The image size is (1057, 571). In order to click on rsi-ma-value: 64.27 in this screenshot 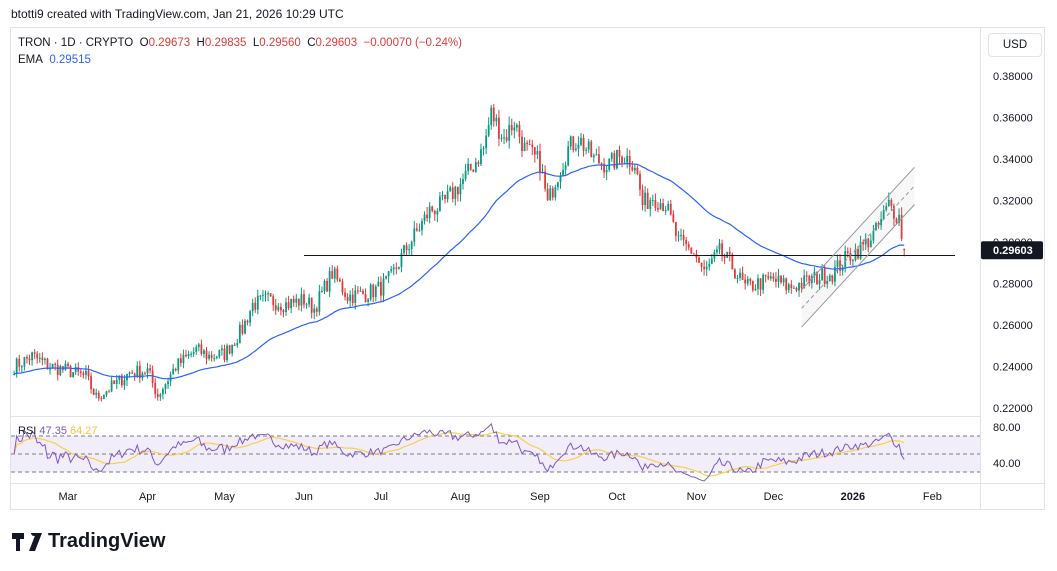, I will do `click(84, 431)`.